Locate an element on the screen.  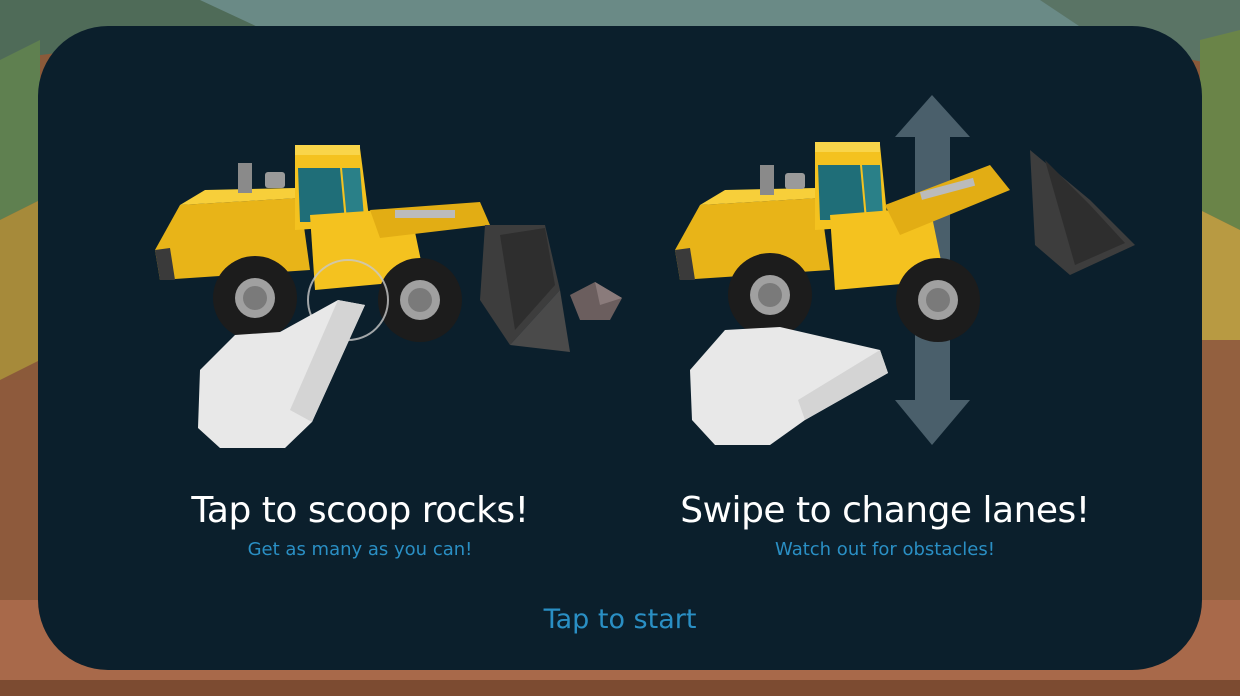
swipe-instruction-title: Swipe to change lanes! is located at coordinates (885, 510).